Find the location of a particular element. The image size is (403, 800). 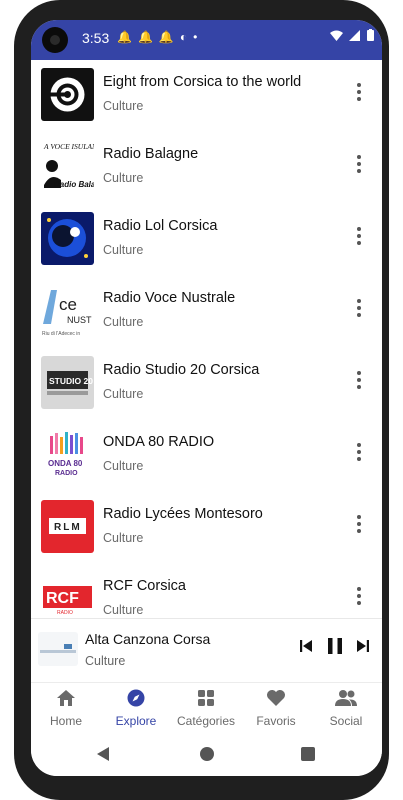

nav-categories: Catégories is located at coordinates (206, 708).